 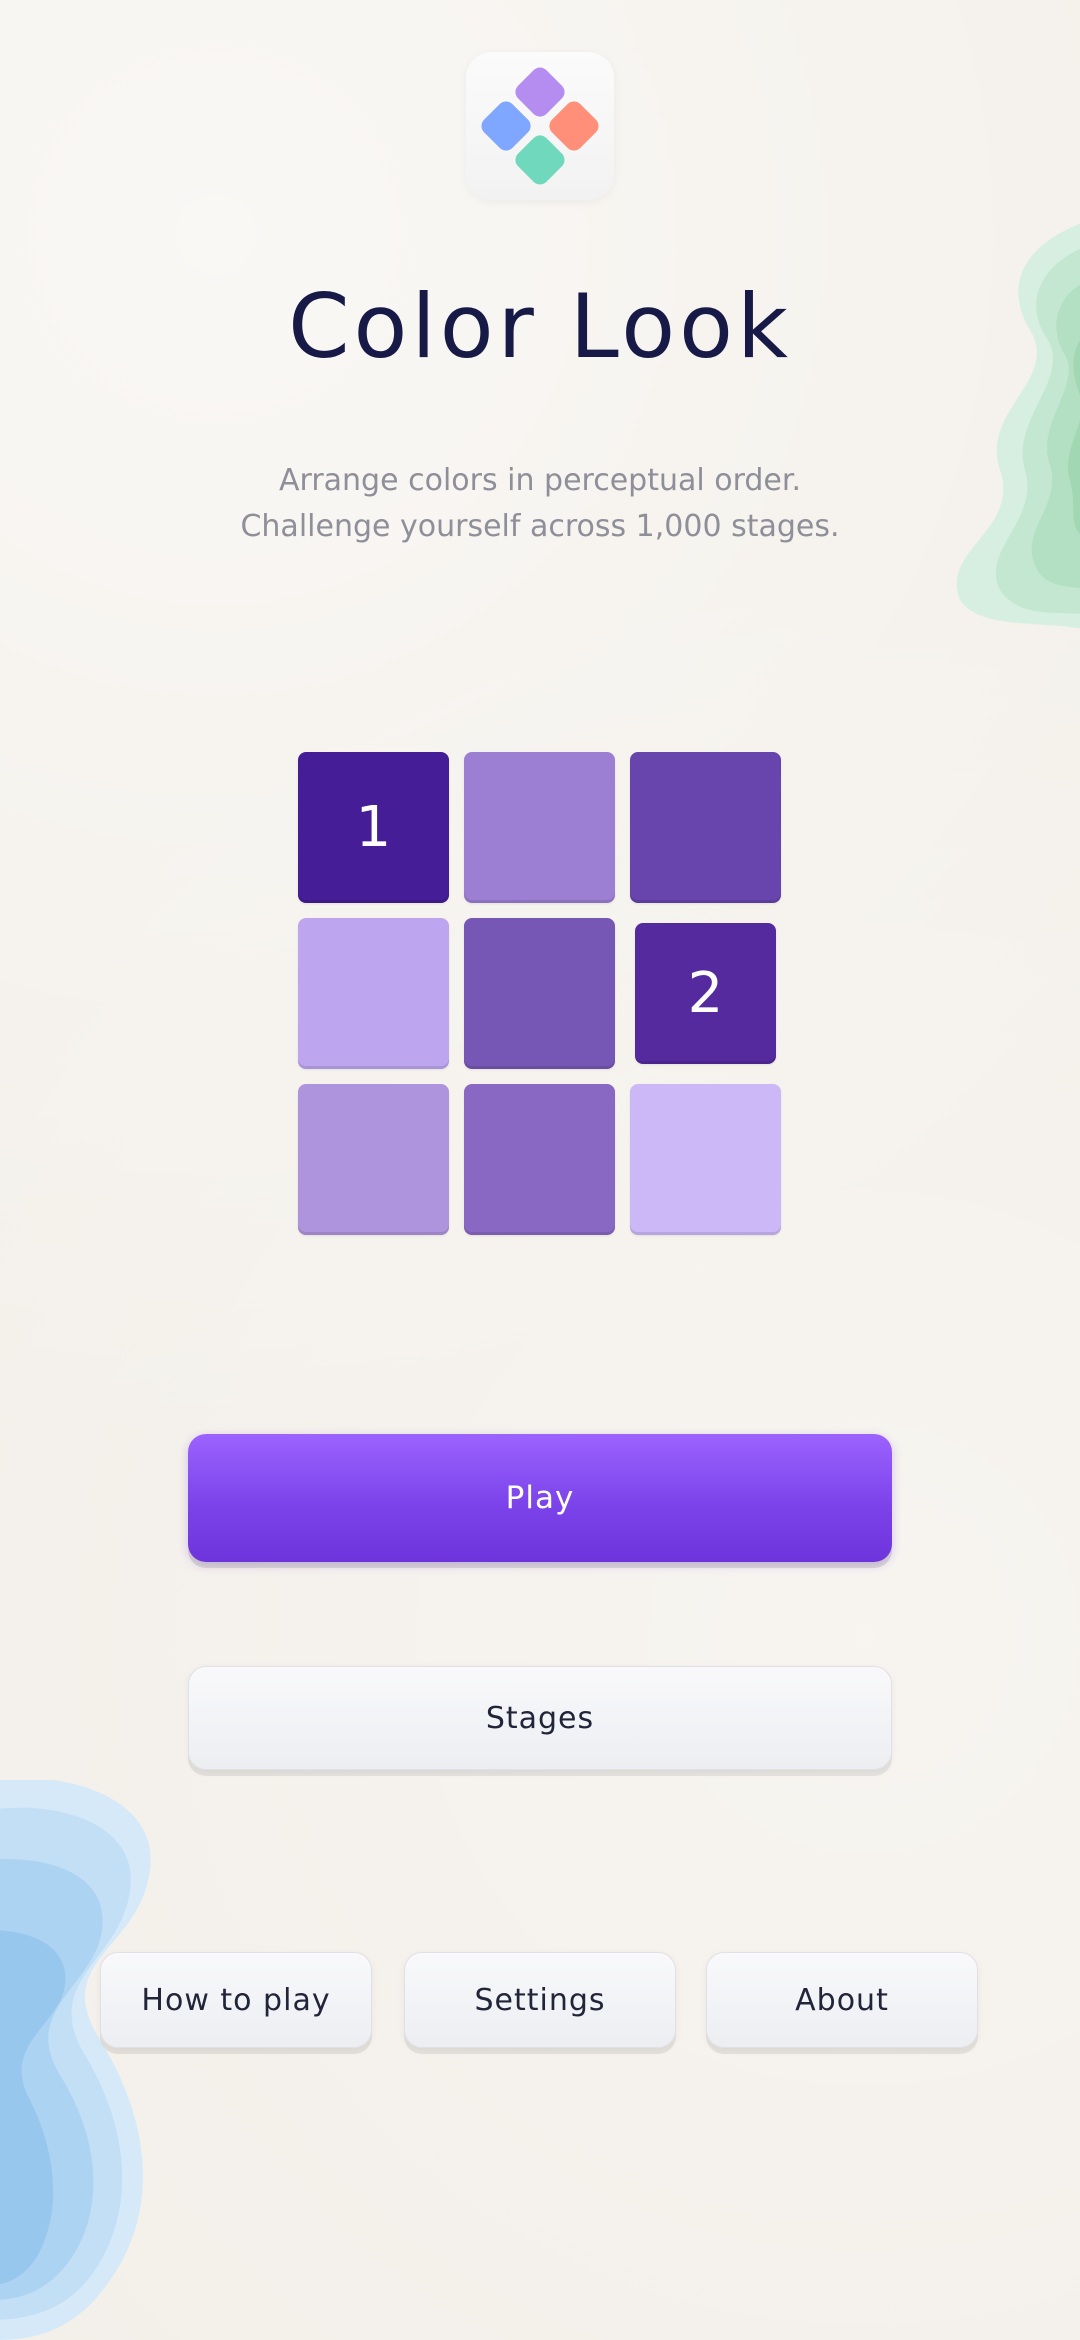 I want to click on subtitle-line-2: Challenge yourself across 1,000 stages., so click(x=540, y=526).